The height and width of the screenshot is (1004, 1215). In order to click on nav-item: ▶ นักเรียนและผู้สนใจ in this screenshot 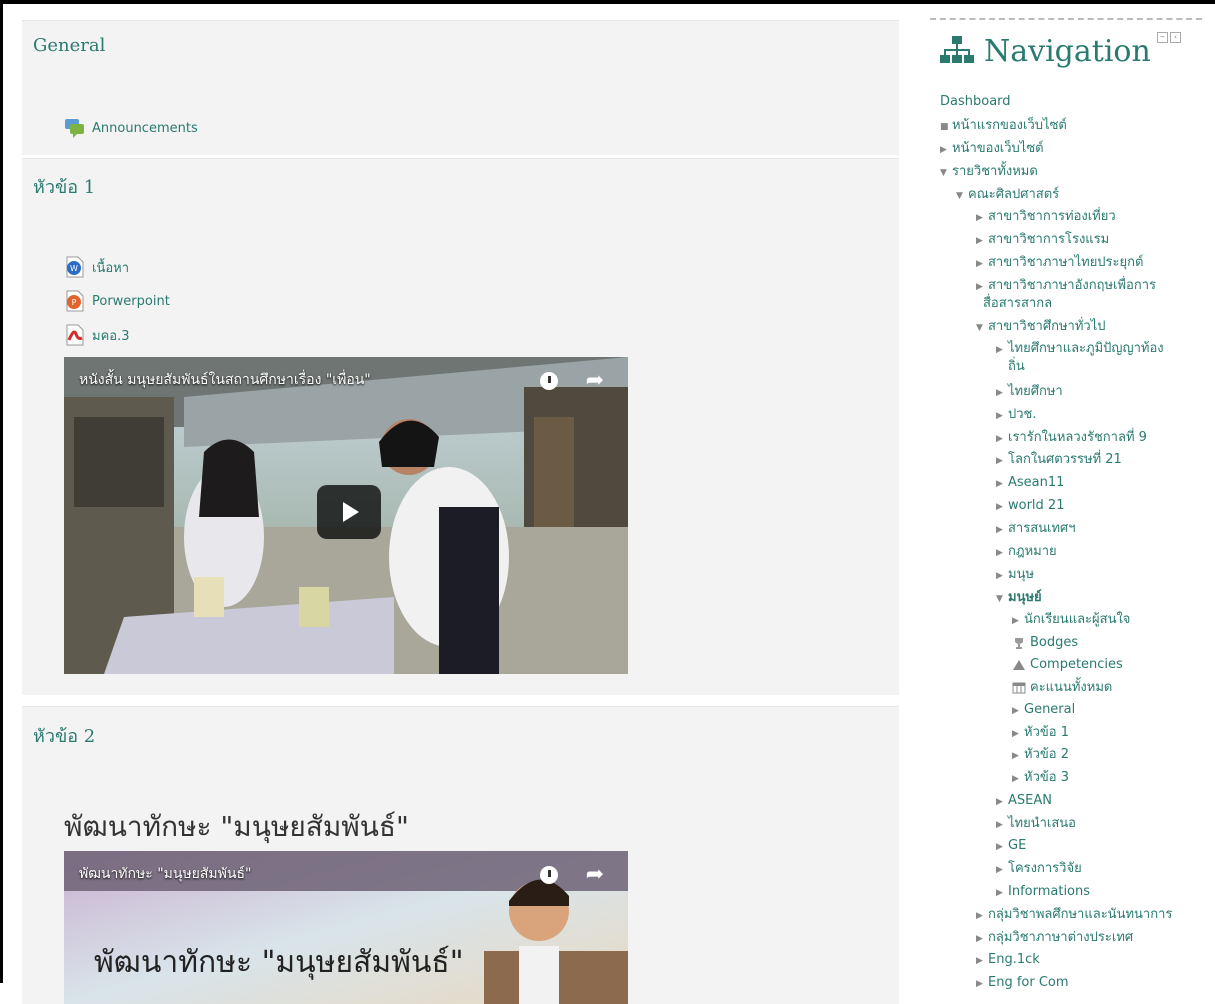, I will do `click(1071, 620)`.